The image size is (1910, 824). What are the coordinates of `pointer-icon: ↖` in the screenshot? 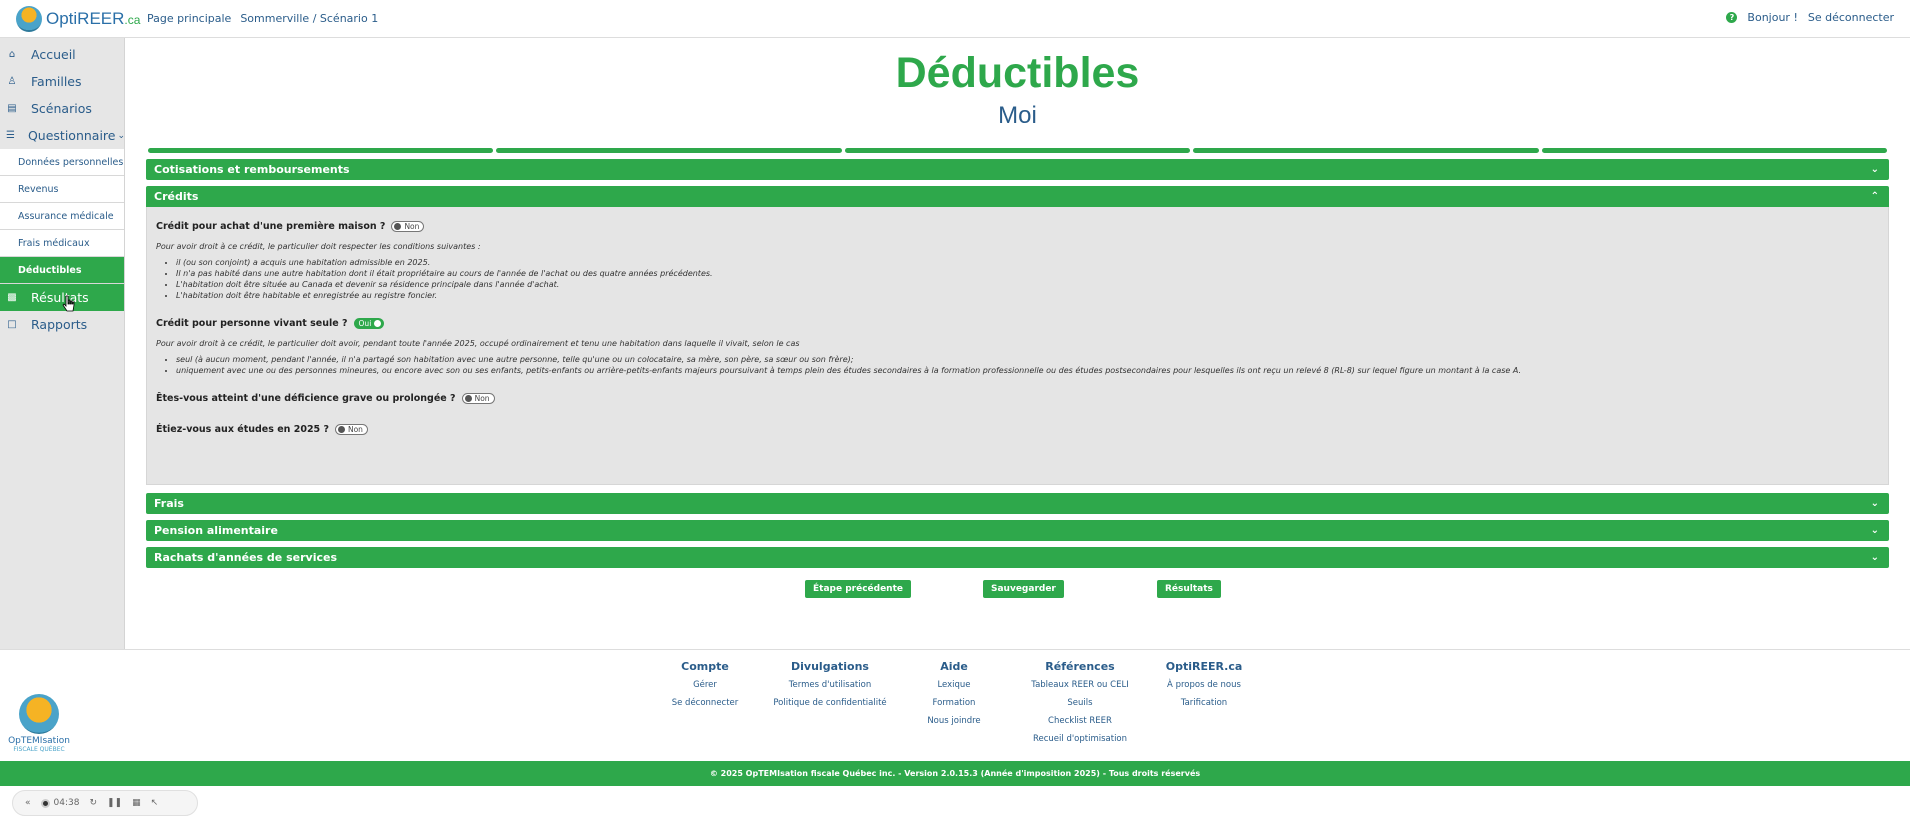 It's located at (155, 803).